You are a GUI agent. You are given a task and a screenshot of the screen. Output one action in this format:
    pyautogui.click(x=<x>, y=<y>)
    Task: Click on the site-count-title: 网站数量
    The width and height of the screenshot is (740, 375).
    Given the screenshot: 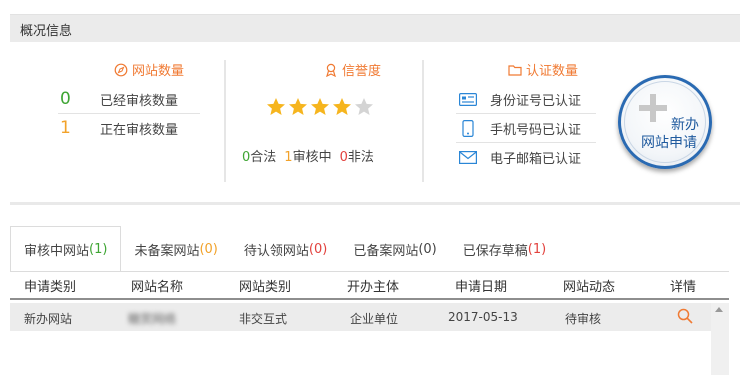 What is the action you would take?
    pyautogui.click(x=158, y=71)
    